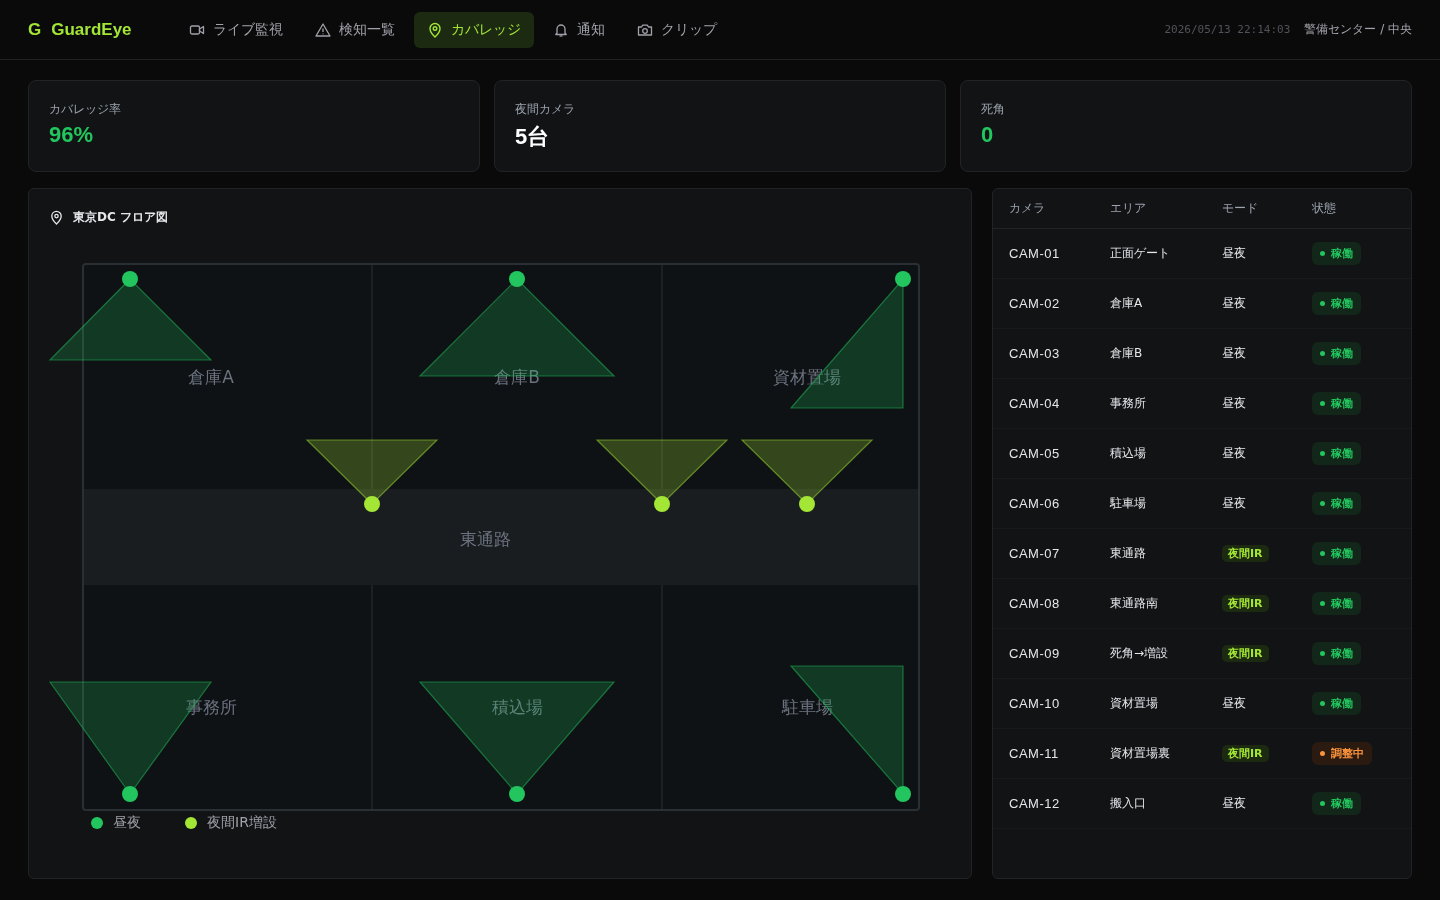  I want to click on table-cell-text: 資材置場裏, so click(1140, 753).